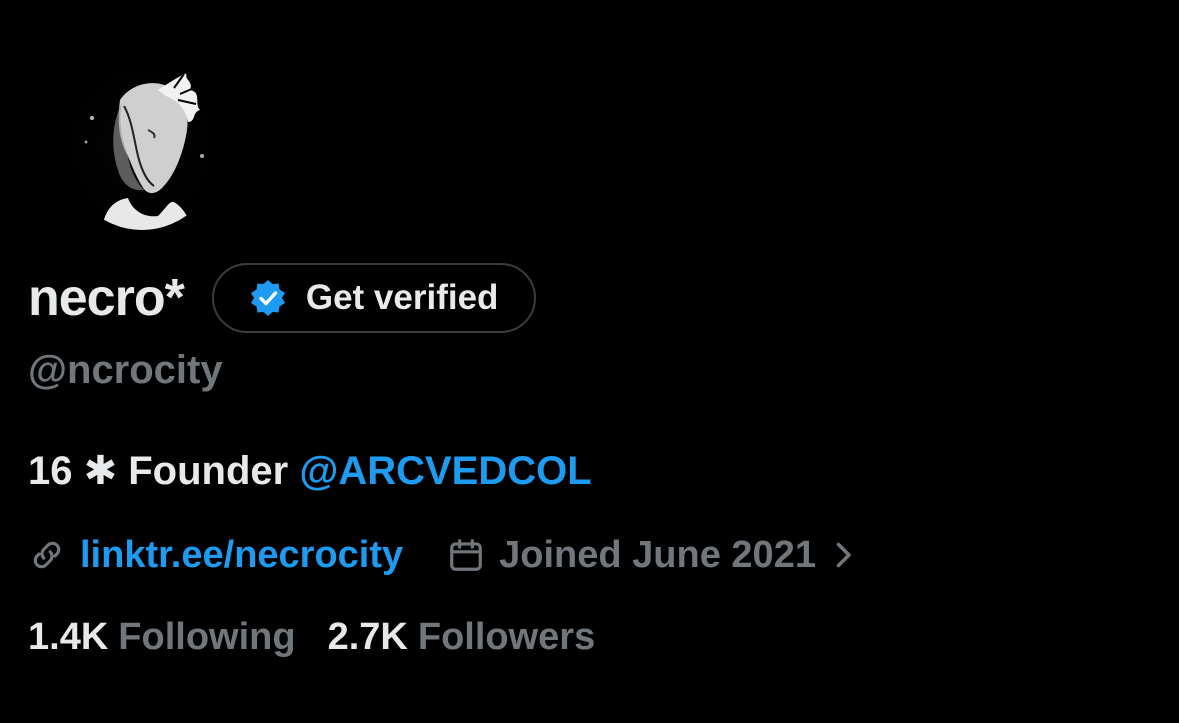 Image resolution: width=1179 pixels, height=723 pixels. Describe the element at coordinates (144, 151) in the screenshot. I see `avatar-image` at that location.